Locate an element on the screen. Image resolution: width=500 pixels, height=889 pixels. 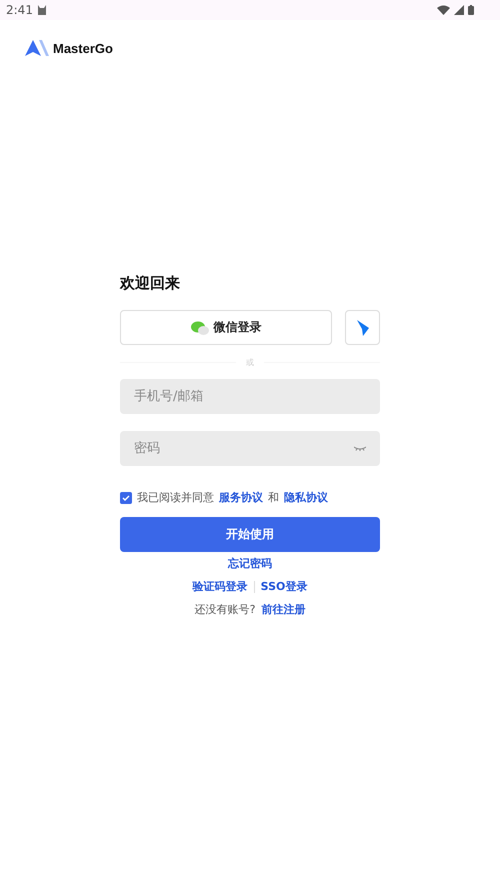
privacy-link: 隐私协议 is located at coordinates (306, 497).